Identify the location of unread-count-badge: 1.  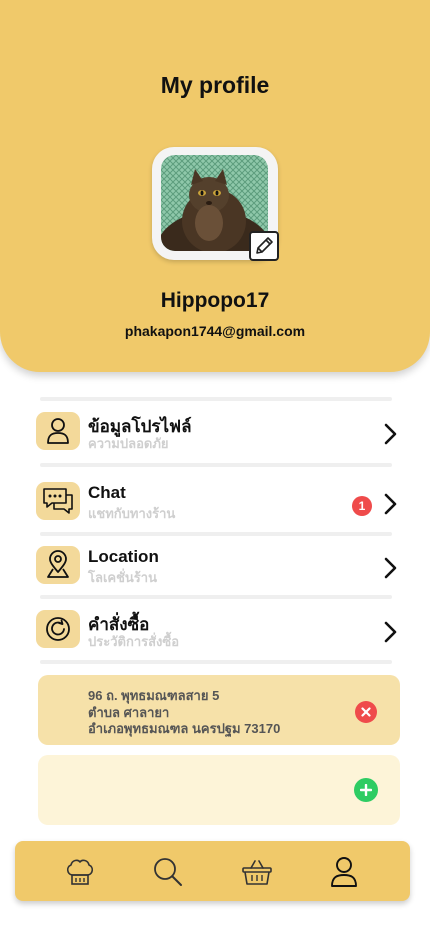
(362, 506).